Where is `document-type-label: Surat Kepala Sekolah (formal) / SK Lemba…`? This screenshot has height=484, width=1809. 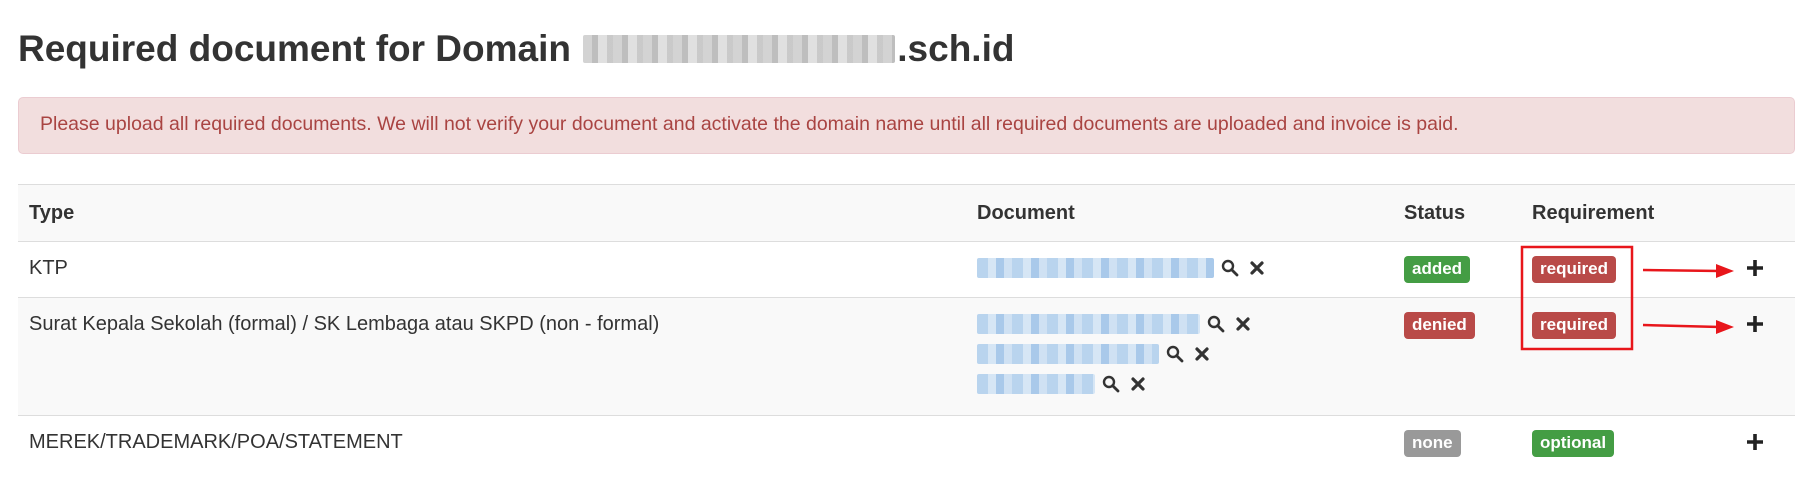
document-type-label: Surat Kepala Sekolah (formal) / SK Lemba… is located at coordinates (344, 324).